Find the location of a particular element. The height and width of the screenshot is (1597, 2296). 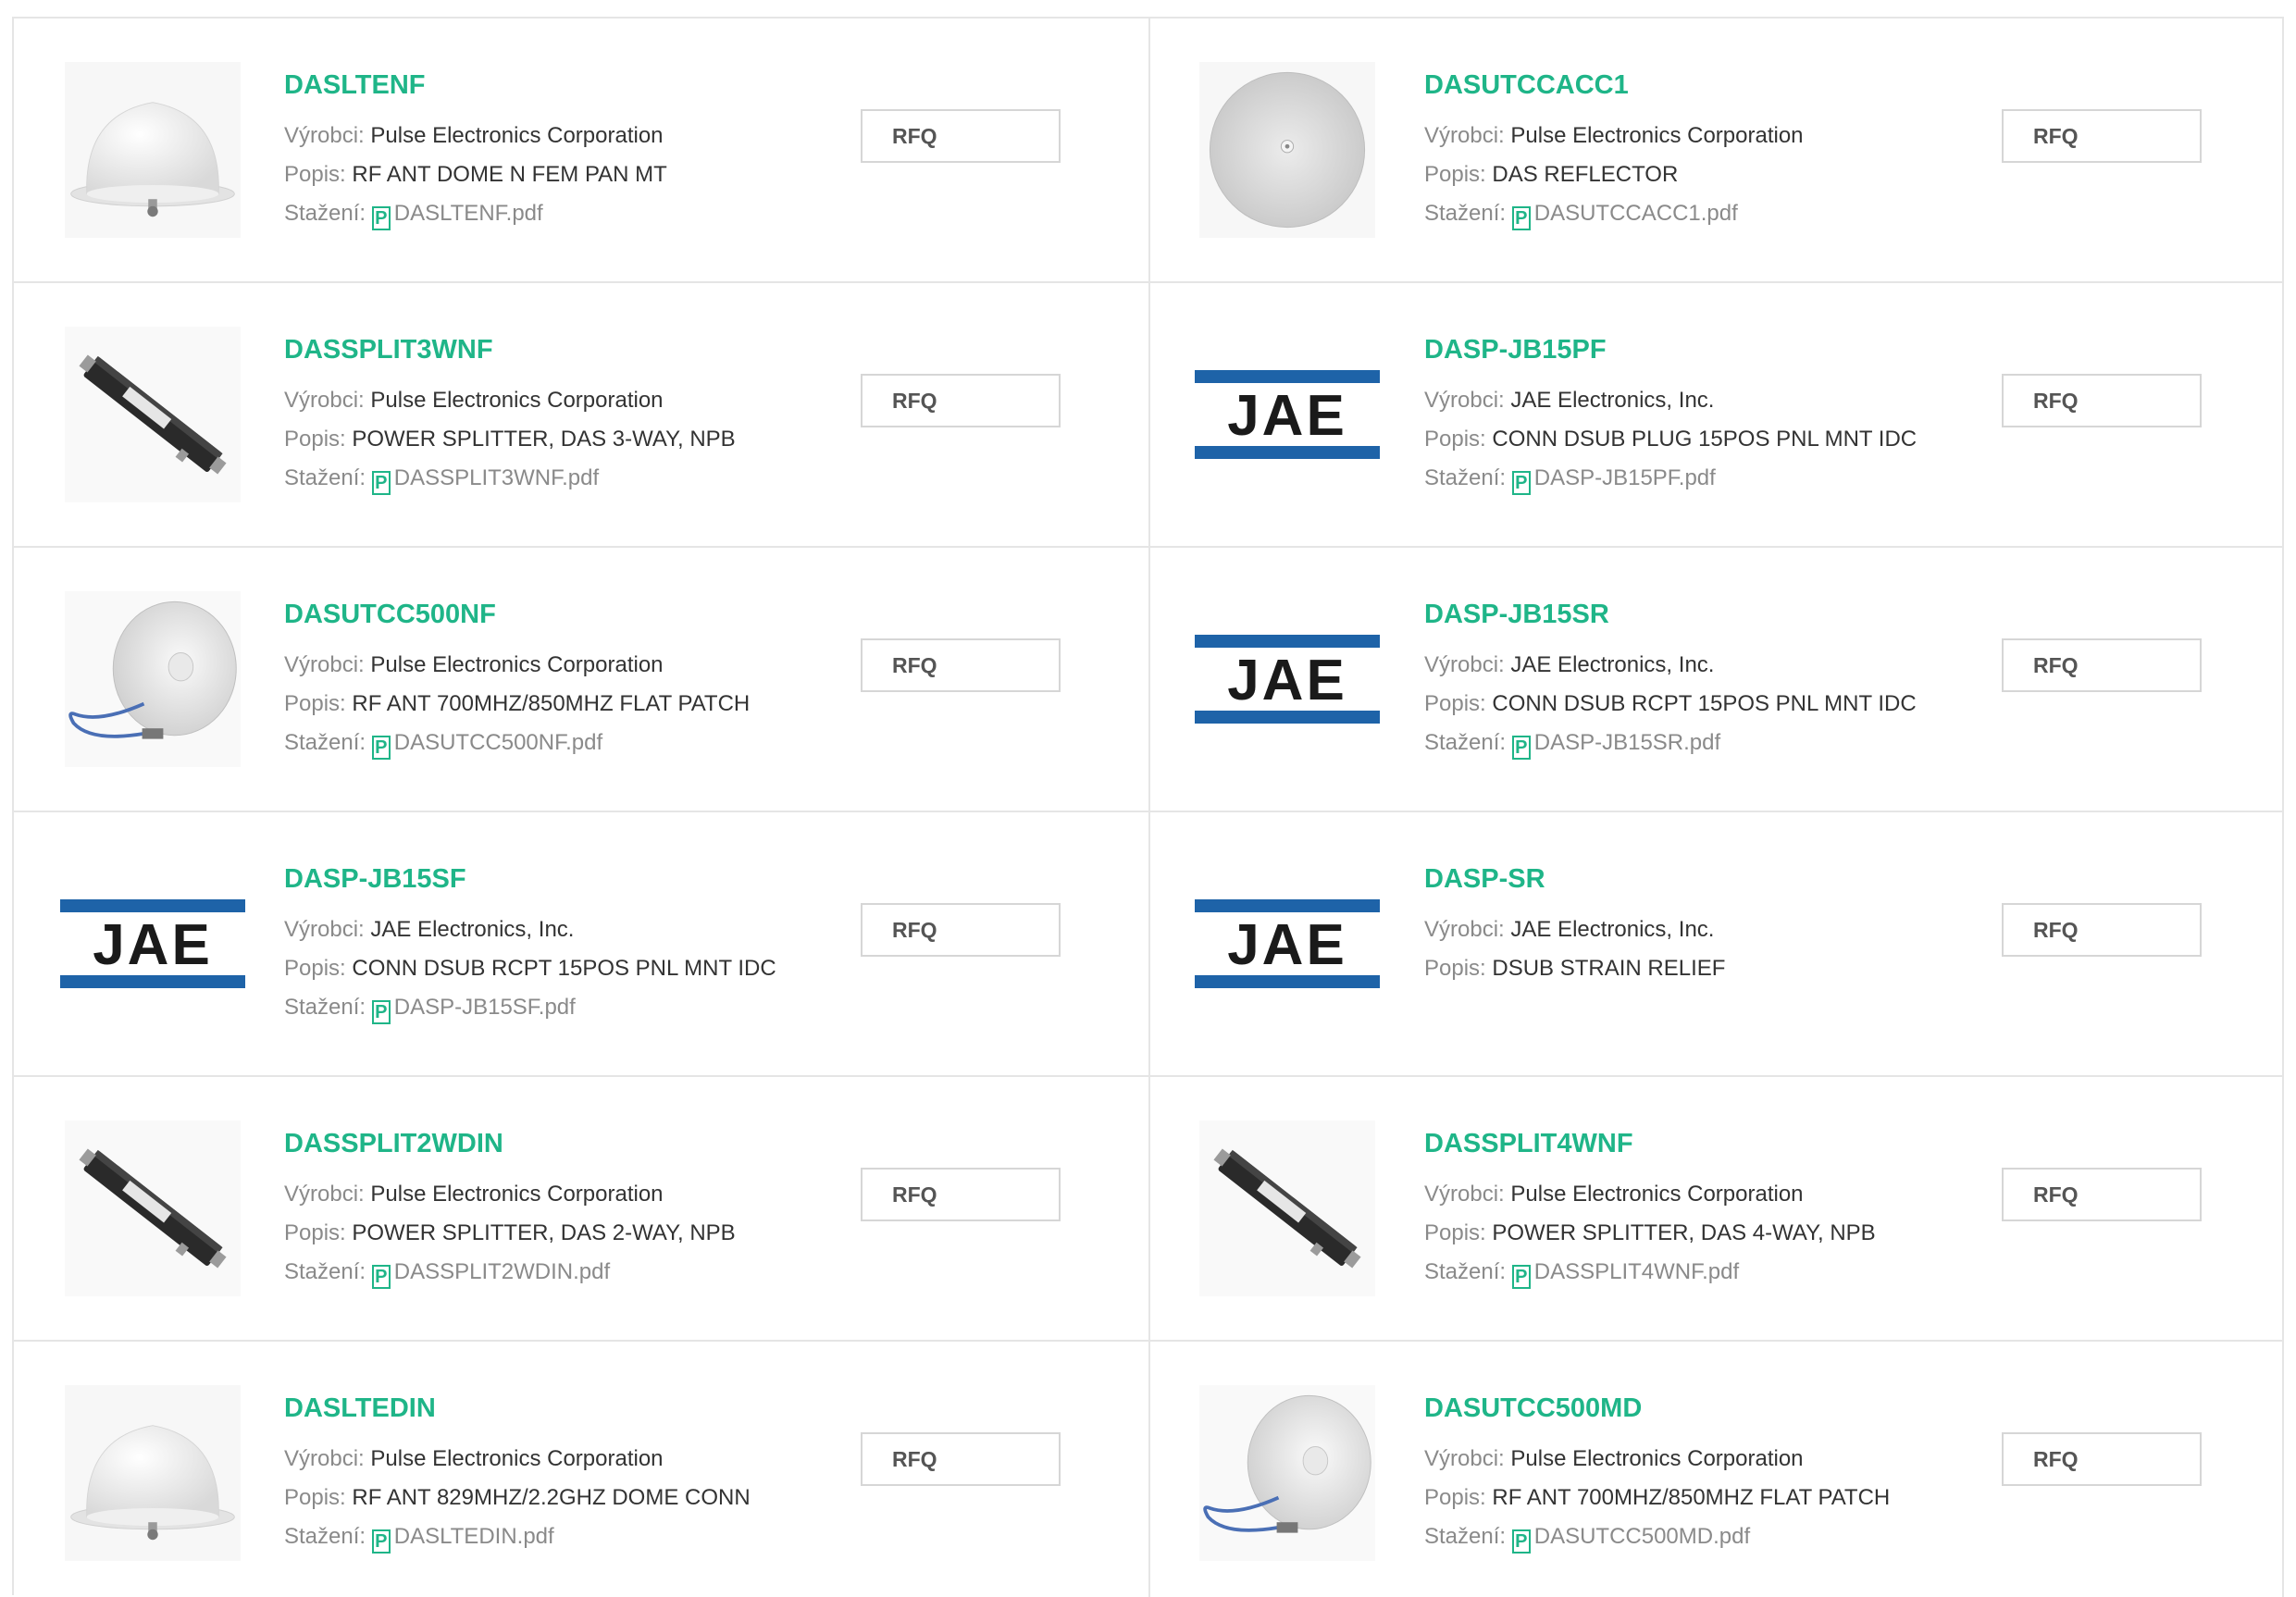

download-row: Stažení: P DASSPLIT3WNF.pdf is located at coordinates (510, 478).